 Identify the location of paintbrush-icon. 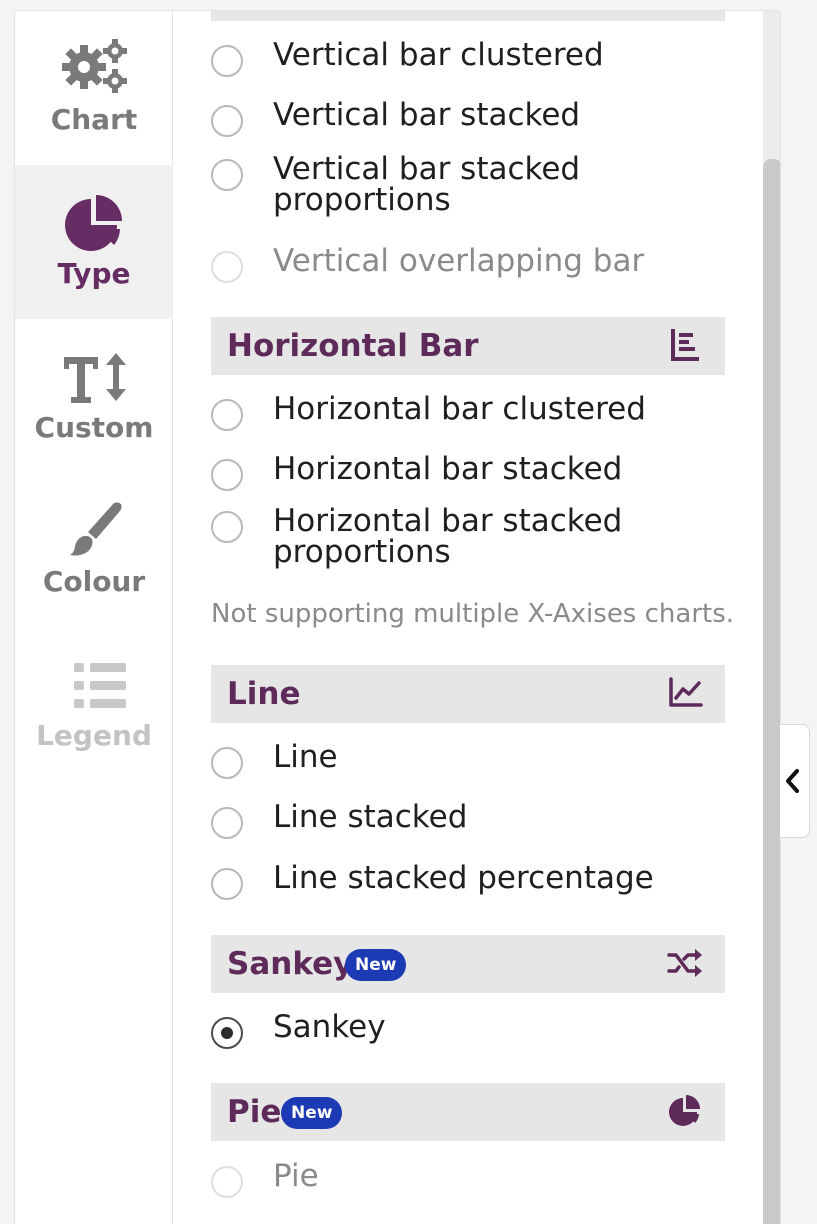
(96, 529).